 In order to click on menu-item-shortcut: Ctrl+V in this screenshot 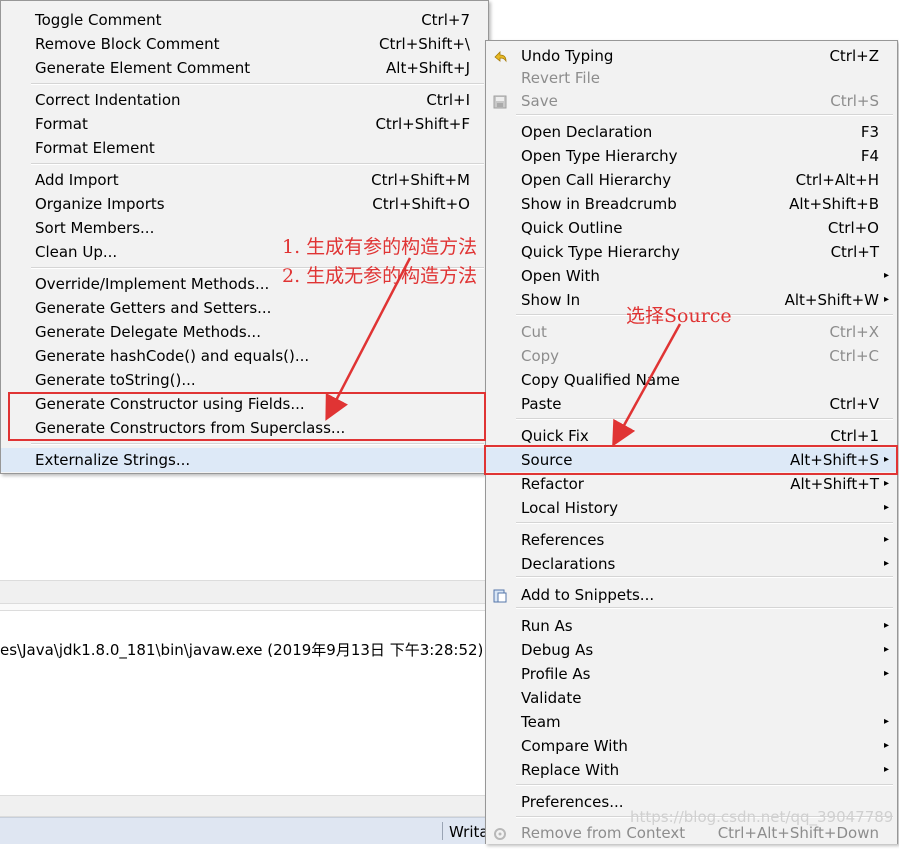, I will do `click(854, 404)`.